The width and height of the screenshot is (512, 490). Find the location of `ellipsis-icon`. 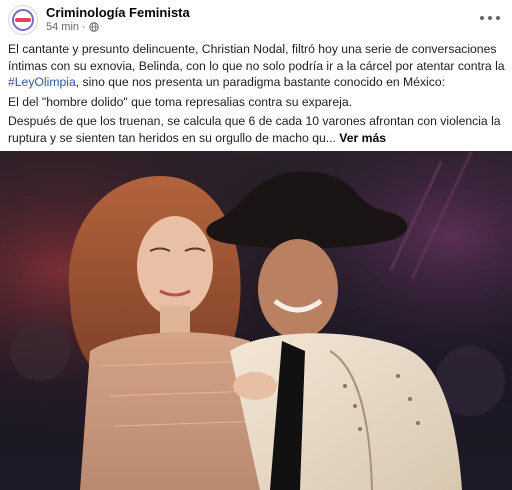

ellipsis-icon is located at coordinates (490, 18).